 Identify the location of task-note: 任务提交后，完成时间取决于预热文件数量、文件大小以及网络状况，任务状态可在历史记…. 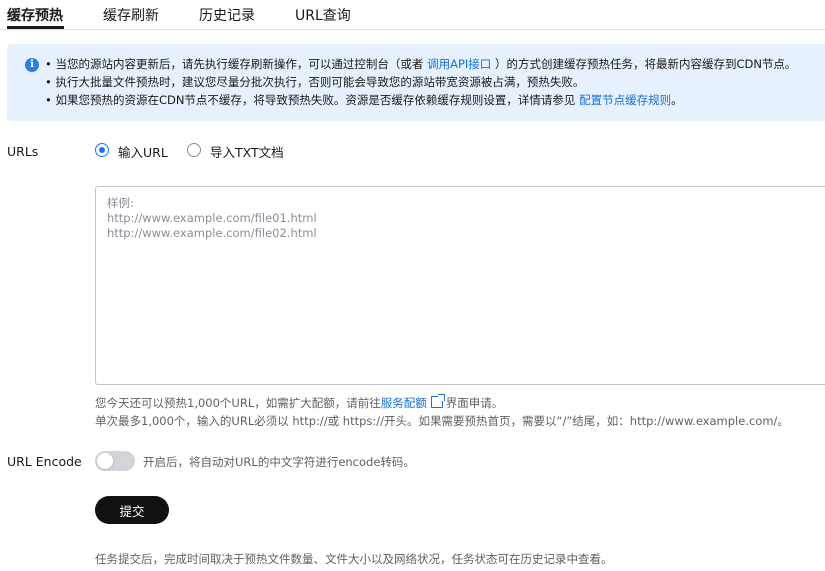
(354, 559).